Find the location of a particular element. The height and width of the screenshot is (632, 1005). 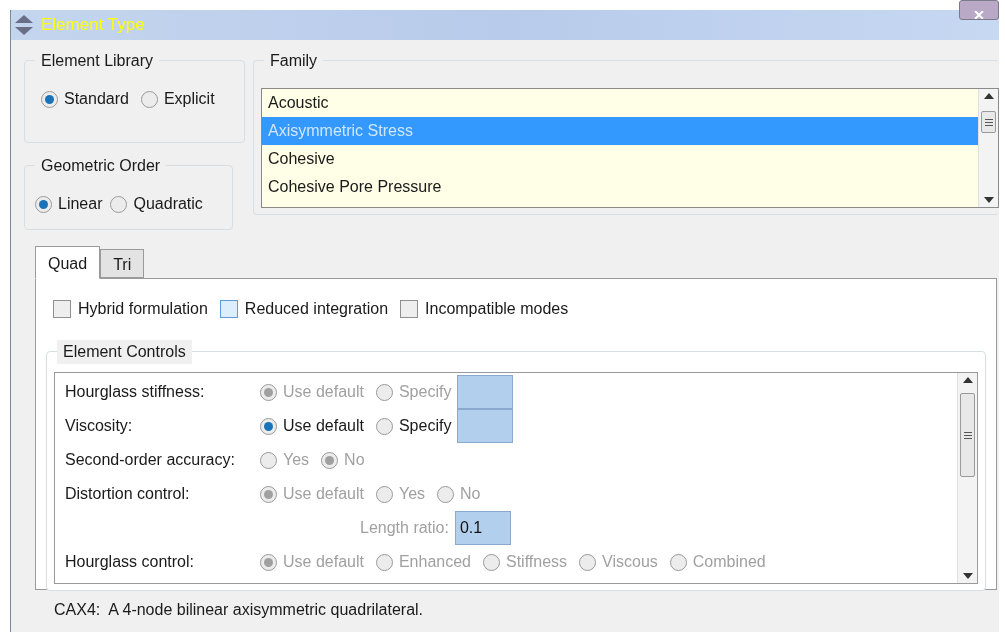

control-label: Hourglass stiffness: is located at coordinates (135, 392).